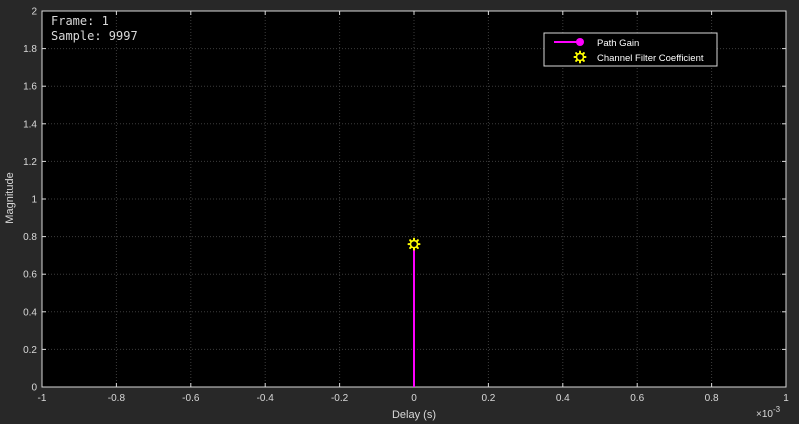  Describe the element at coordinates (80, 21) in the screenshot. I see `frame-counter: Frame: 1` at that location.